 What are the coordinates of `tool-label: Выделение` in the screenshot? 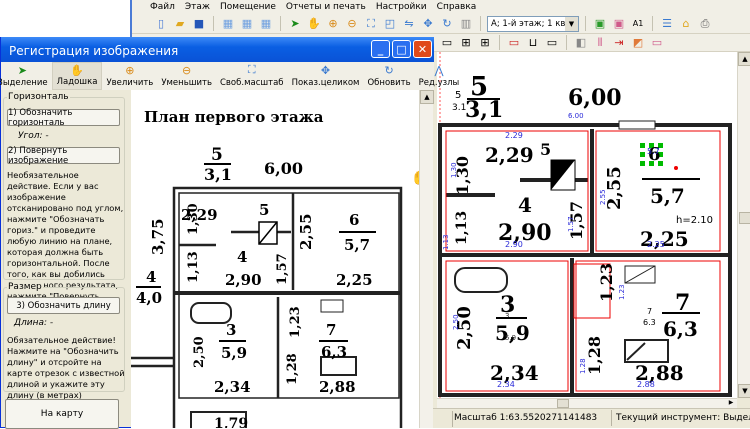 It's located at (24, 83).